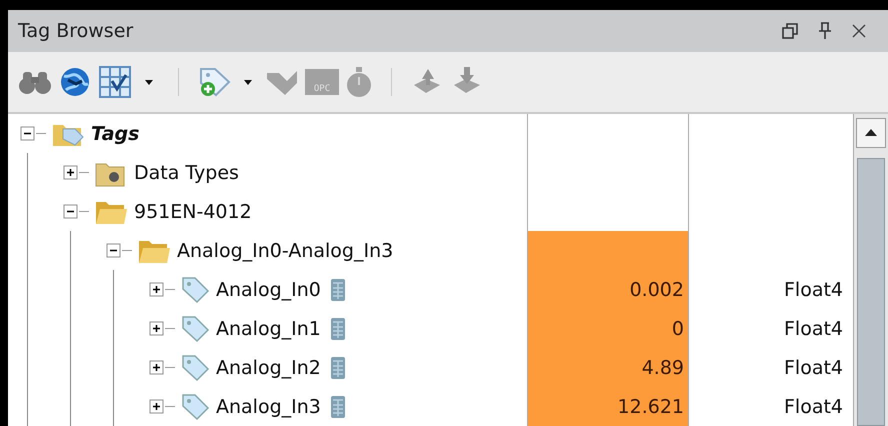 Image resolution: width=888 pixels, height=426 pixels. What do you see at coordinates (186, 173) in the screenshot?
I see `tree-item: Data Types` at bounding box center [186, 173].